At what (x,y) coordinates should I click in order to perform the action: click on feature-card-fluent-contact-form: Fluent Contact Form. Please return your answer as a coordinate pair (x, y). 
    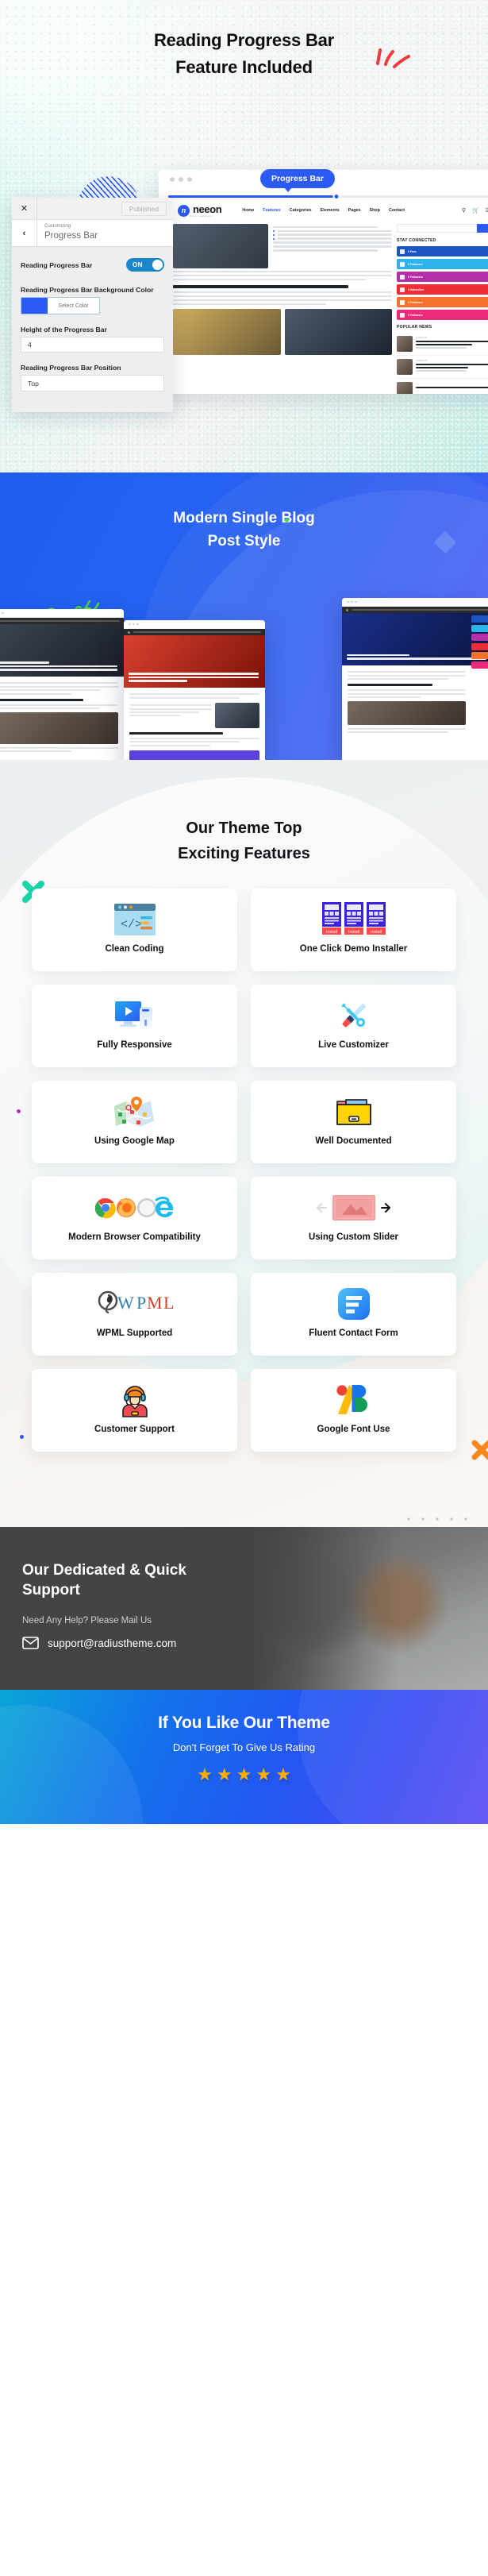
    Looking at the image, I should click on (353, 1314).